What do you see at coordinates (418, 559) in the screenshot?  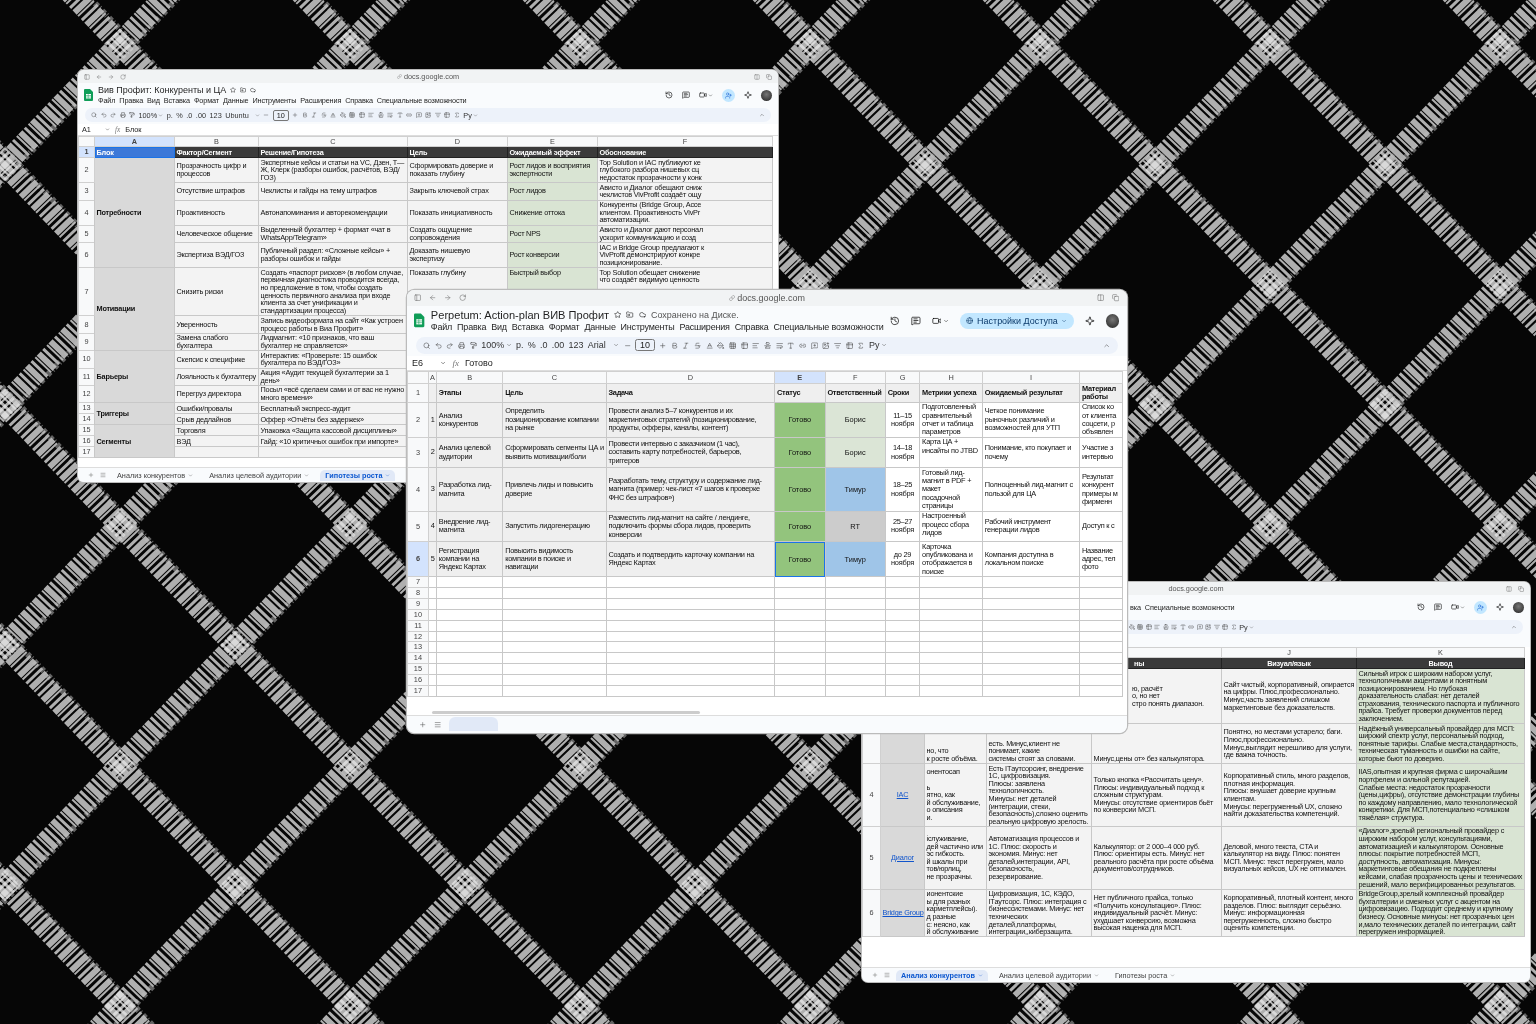 I see `row-number: 6` at bounding box center [418, 559].